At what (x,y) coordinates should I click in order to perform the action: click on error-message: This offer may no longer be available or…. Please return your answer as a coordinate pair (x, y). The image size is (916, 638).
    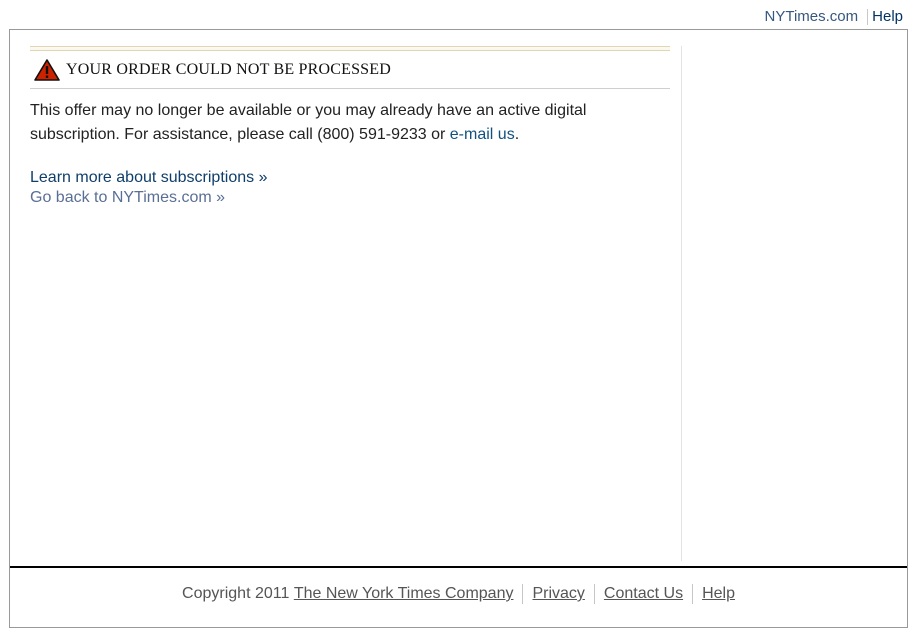
    Looking at the image, I should click on (330, 123).